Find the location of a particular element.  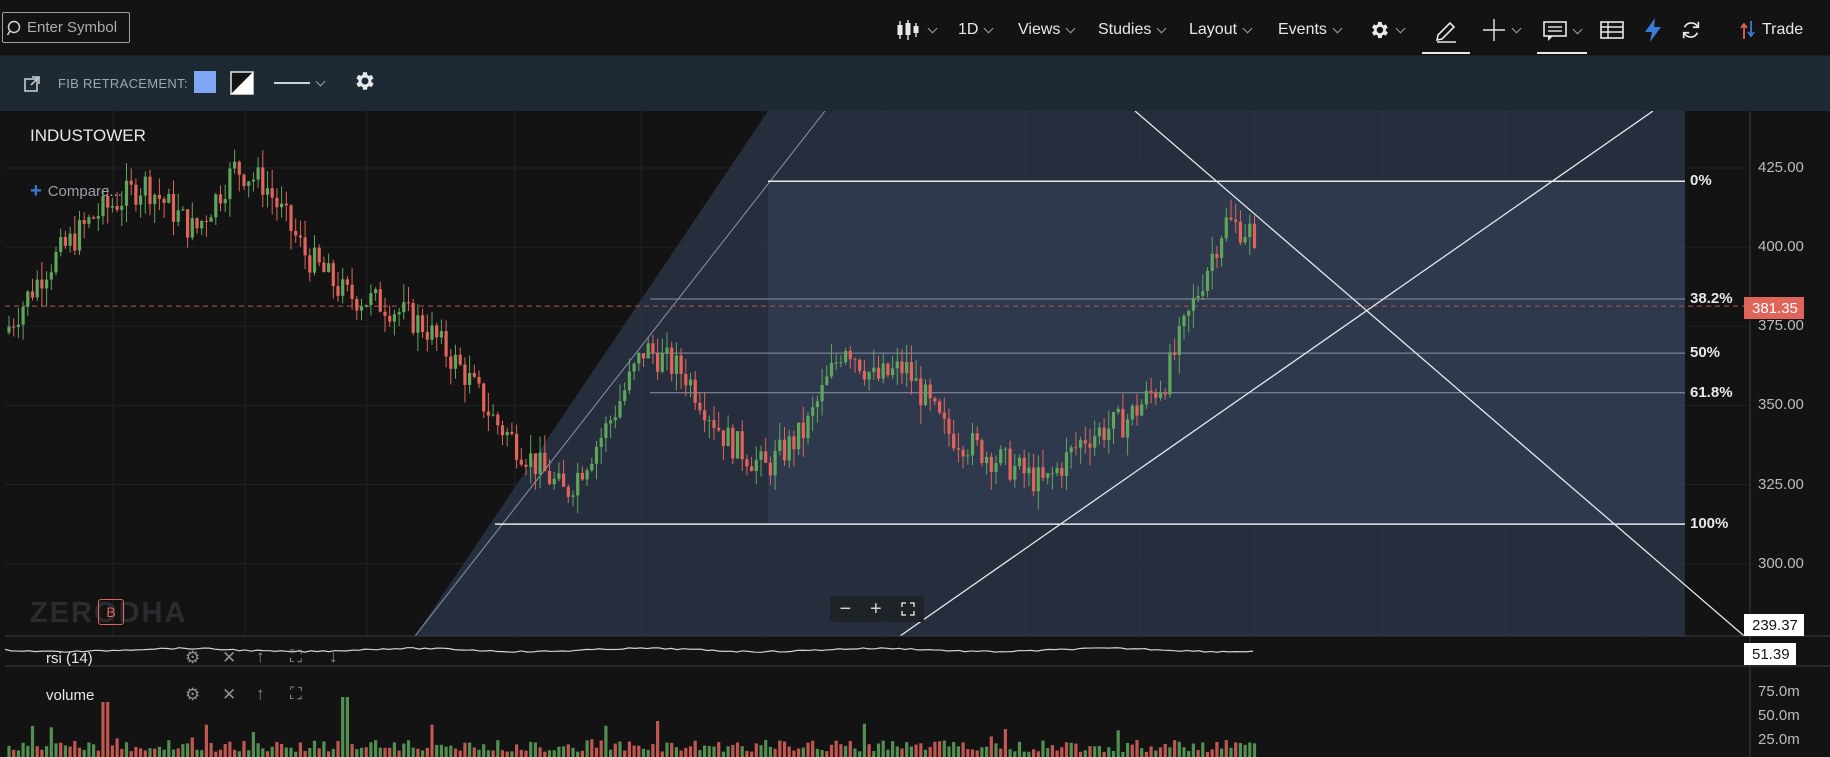

chevron-down-icon is located at coordinates (1161, 28).